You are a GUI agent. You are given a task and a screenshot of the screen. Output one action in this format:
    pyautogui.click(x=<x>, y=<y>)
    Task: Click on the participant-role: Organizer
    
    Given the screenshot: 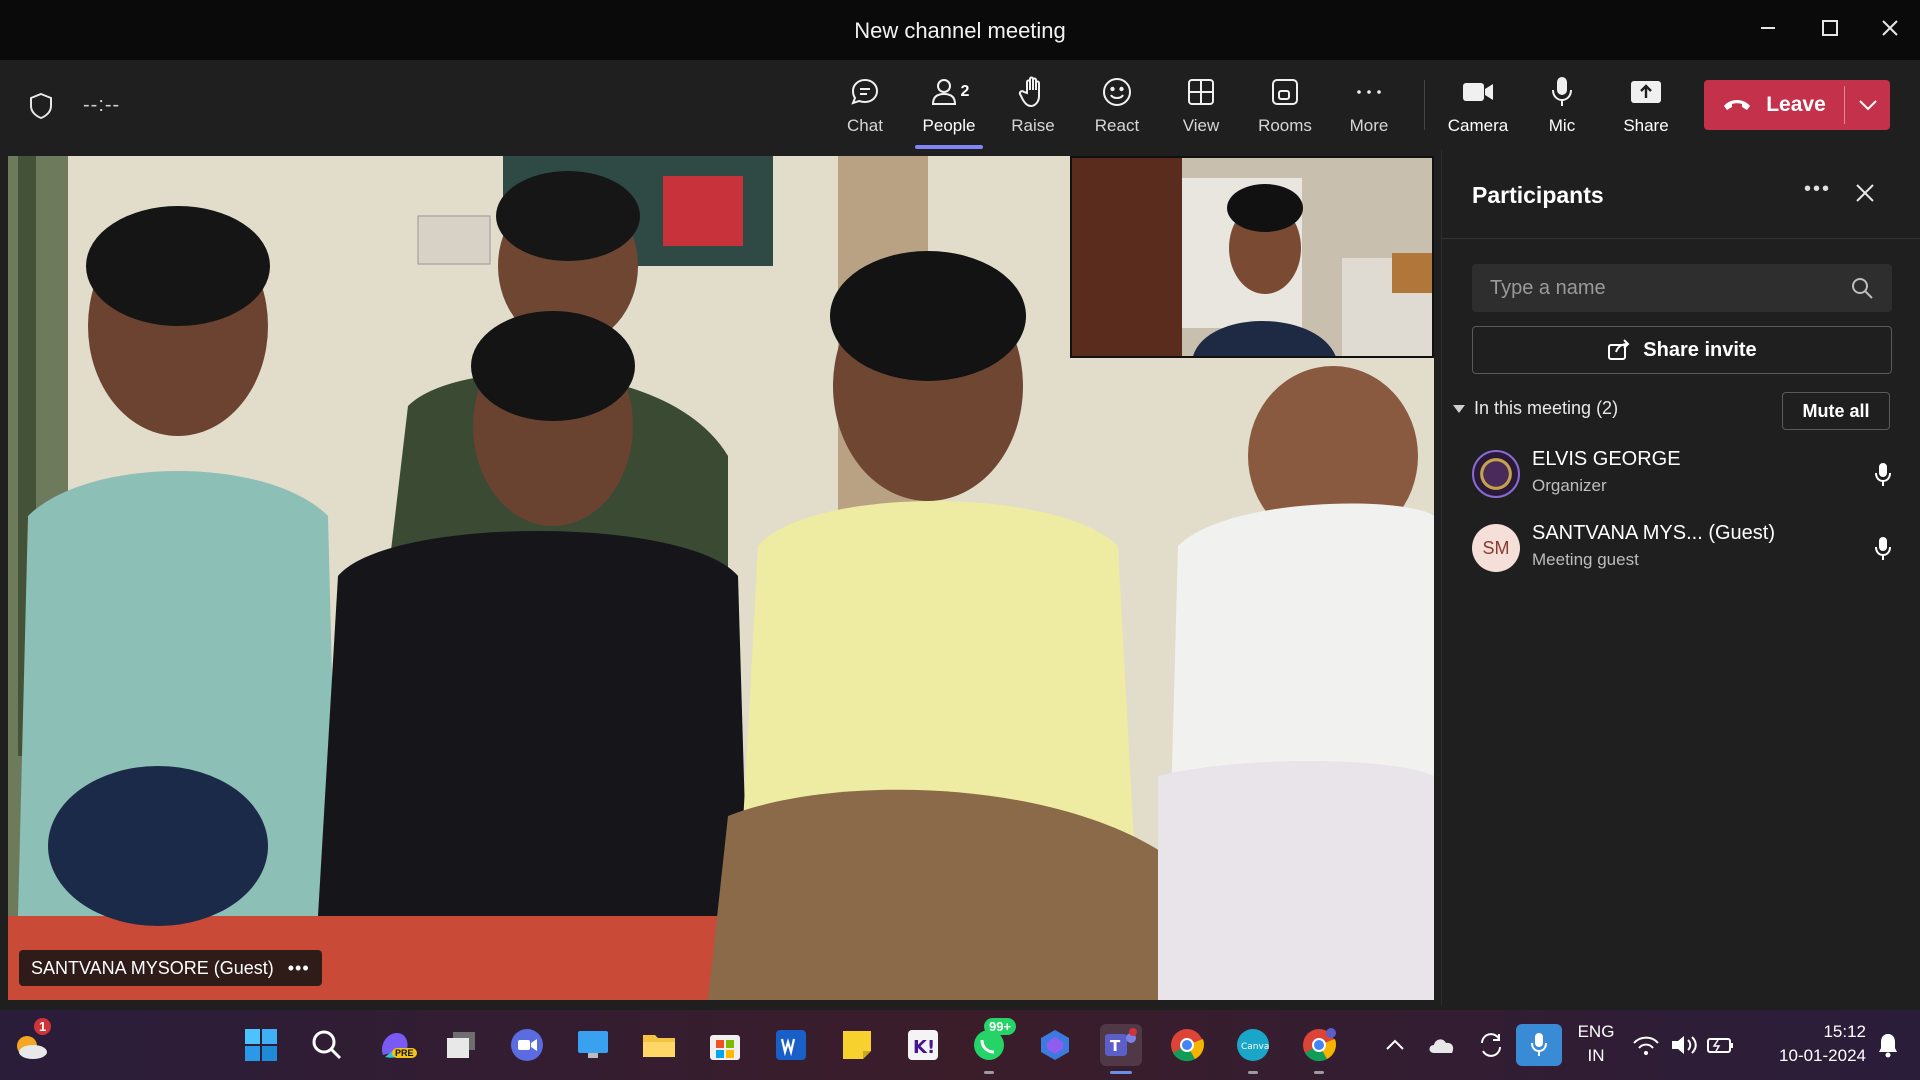 What is the action you would take?
    pyautogui.click(x=1569, y=485)
    